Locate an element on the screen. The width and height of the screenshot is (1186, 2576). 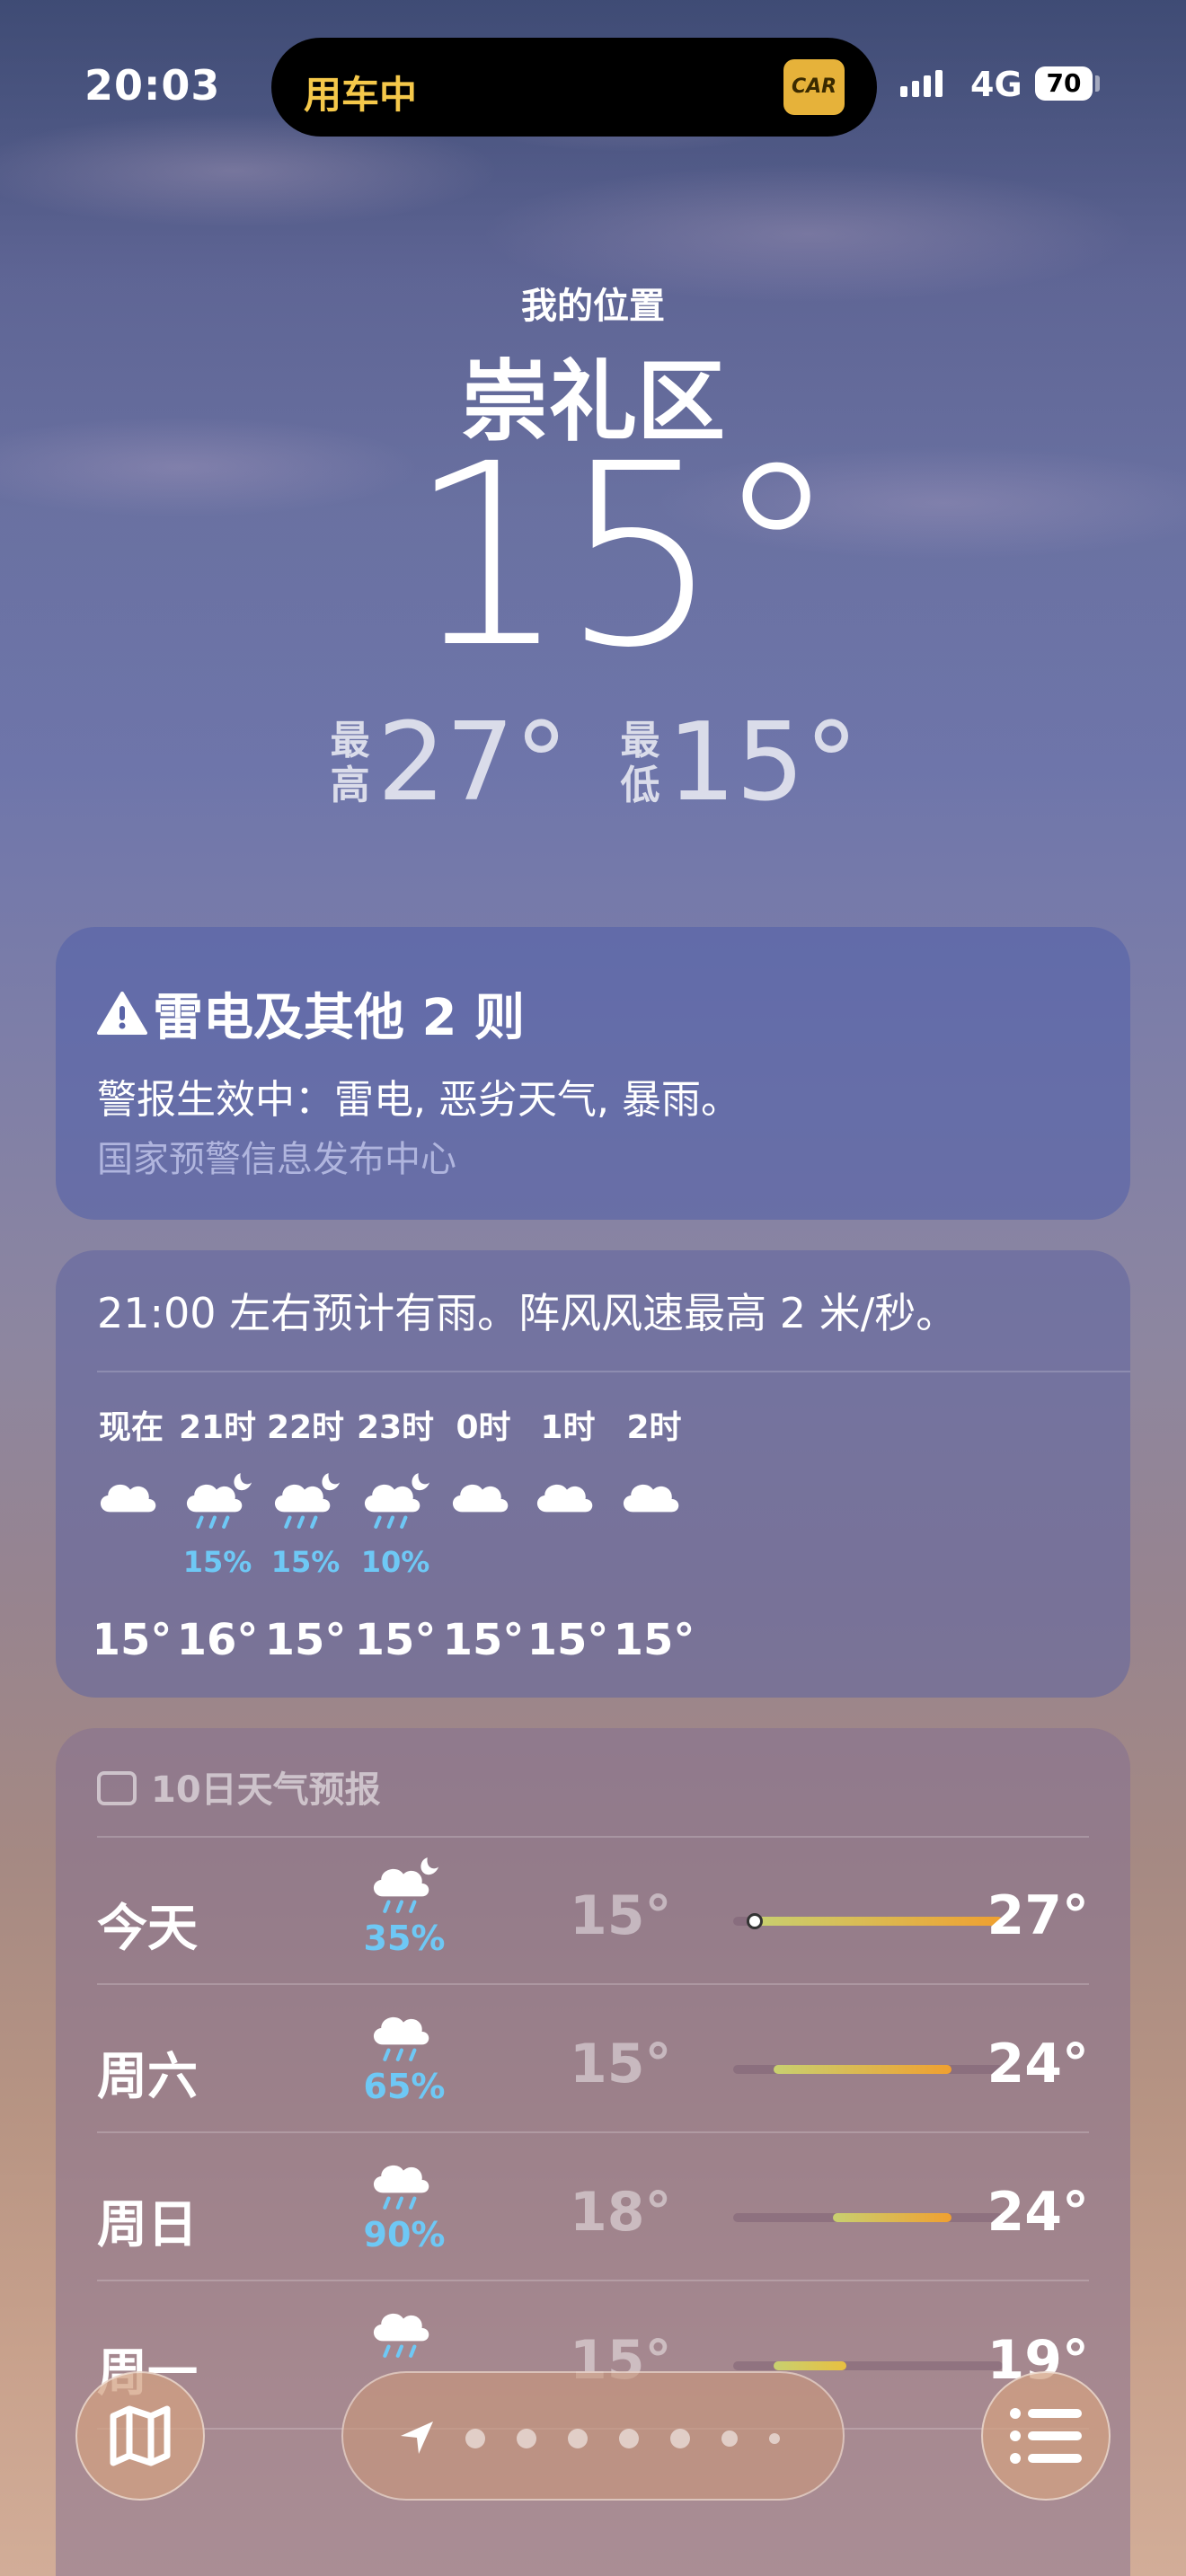
low-label: 最低 is located at coordinates (640, 762).